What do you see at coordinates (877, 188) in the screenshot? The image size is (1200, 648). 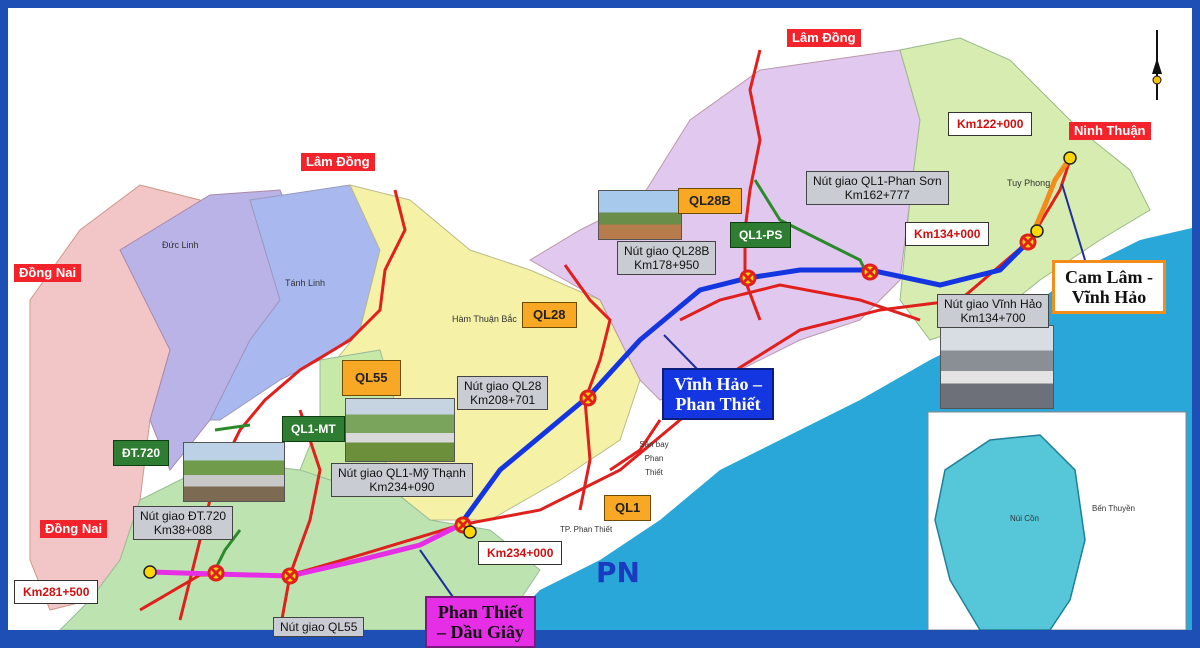 I see `label-nut-phanson: Nút giao QL1-Phan Sơn Km162+777` at bounding box center [877, 188].